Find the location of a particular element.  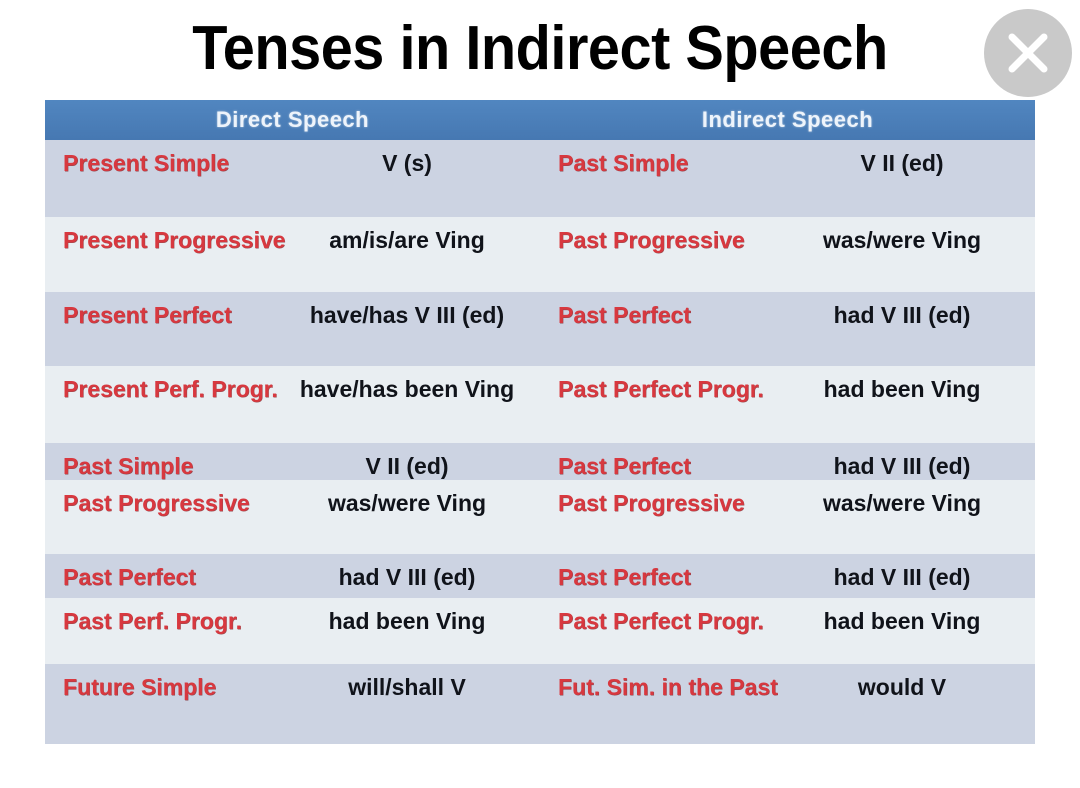

table-header-row: Direct Speech Indirect Speech is located at coordinates (540, 120).